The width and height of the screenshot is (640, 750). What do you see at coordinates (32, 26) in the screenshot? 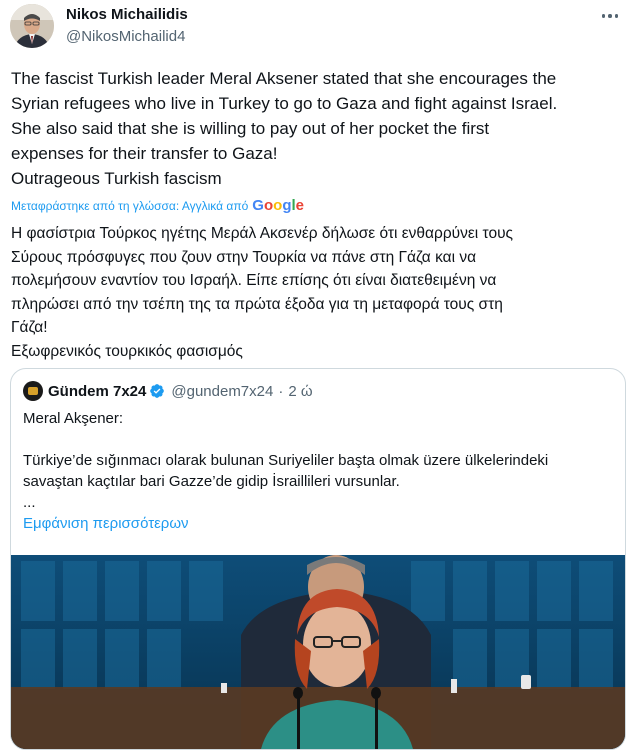
I see `author-avatar` at bounding box center [32, 26].